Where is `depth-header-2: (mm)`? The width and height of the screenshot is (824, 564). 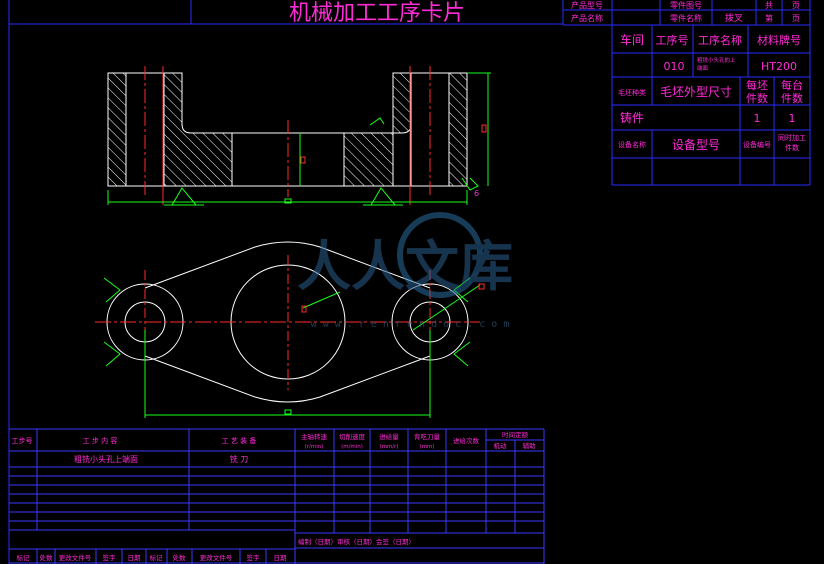 depth-header-2: (mm) is located at coordinates (426, 447).